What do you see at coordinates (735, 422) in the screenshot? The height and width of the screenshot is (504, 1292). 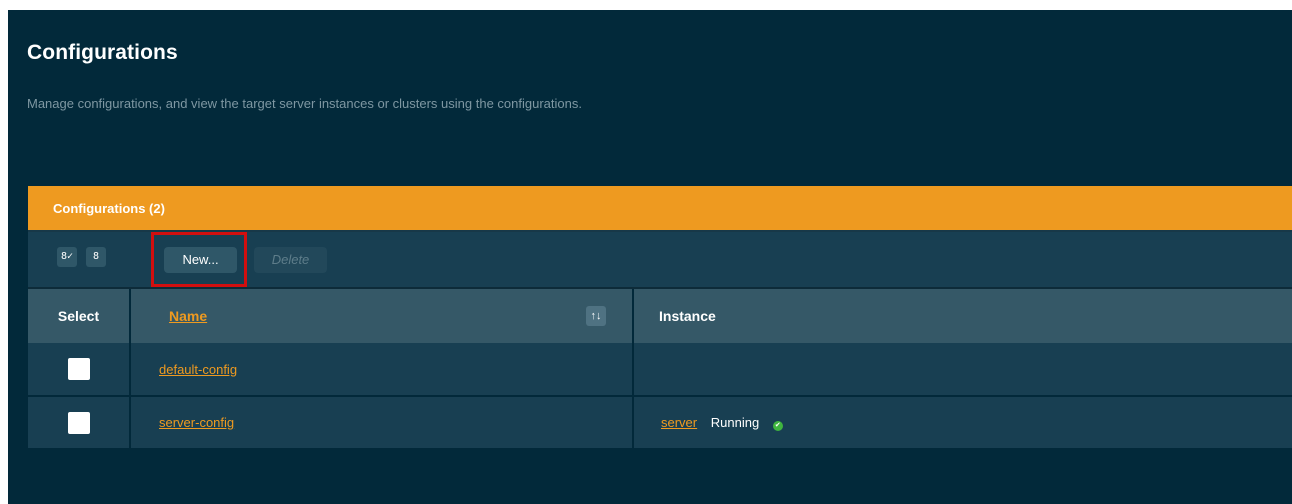 I see `instance-status: Running` at bounding box center [735, 422].